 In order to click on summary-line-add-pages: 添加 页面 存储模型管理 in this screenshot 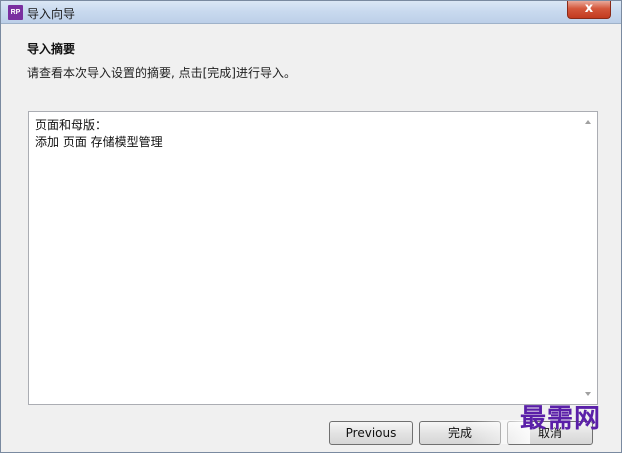, I will do `click(99, 142)`.